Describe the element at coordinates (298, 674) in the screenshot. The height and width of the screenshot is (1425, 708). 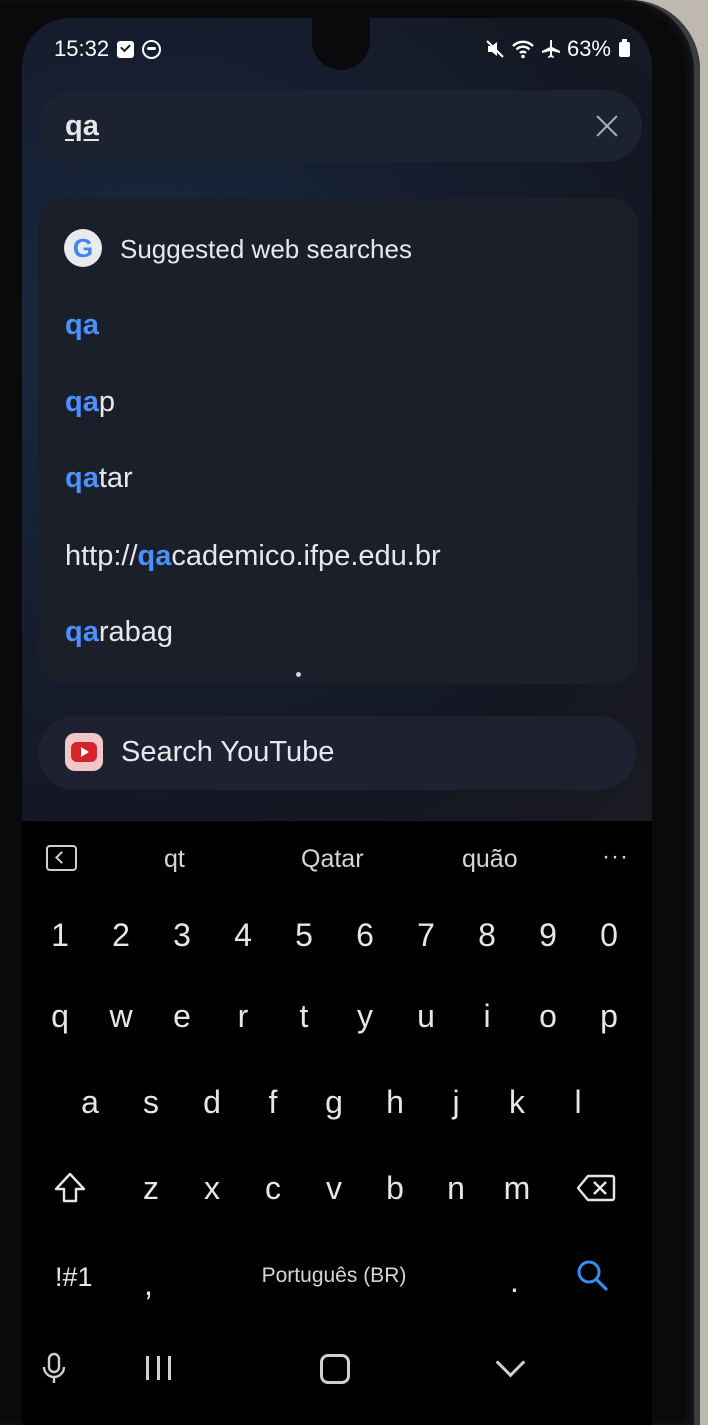
I see `scroll-indicator` at that location.